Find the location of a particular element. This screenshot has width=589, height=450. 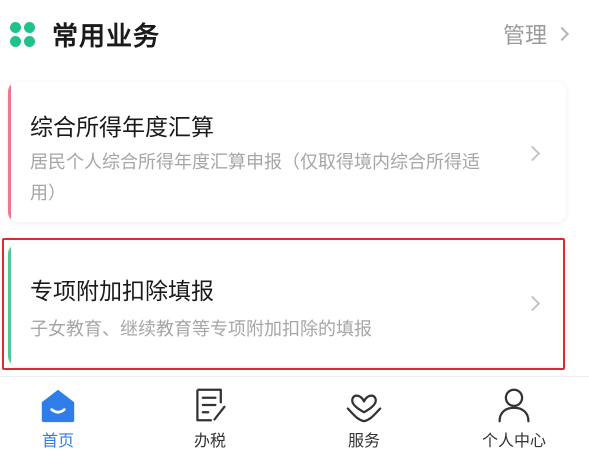

tab-label: 服务 is located at coordinates (363, 440).